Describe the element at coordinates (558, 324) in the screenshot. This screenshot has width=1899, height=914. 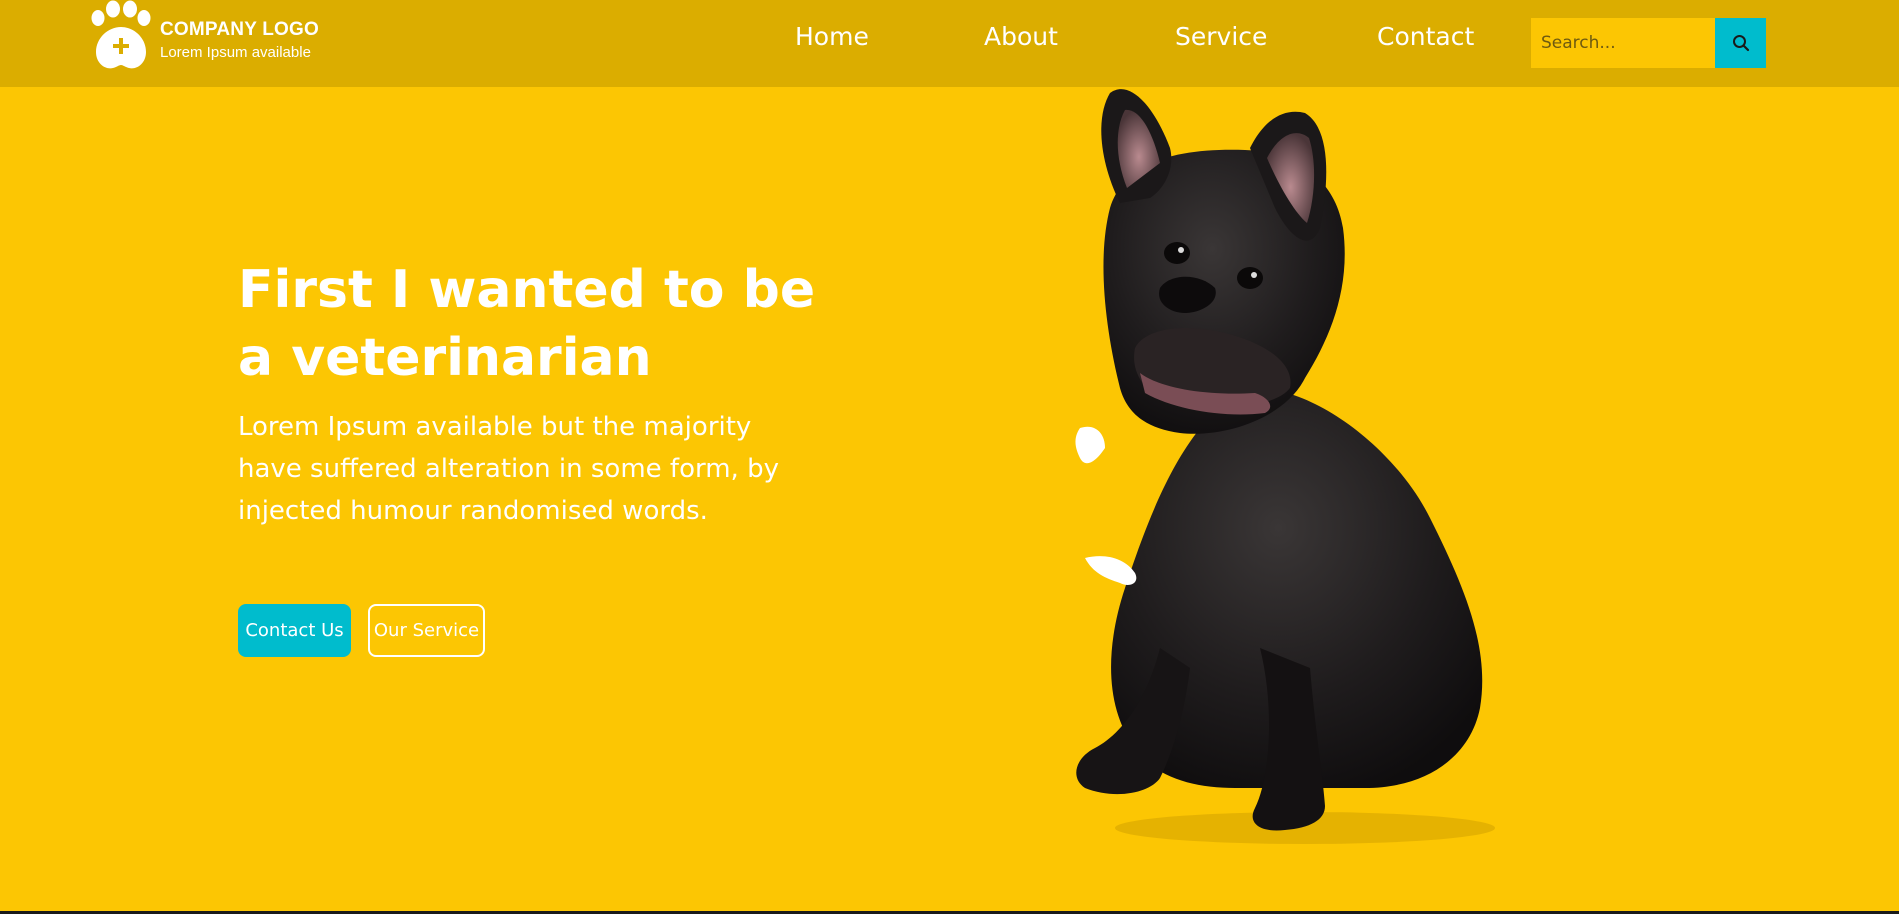
I see `hero-title: First I wanted to be a veterinarian` at that location.